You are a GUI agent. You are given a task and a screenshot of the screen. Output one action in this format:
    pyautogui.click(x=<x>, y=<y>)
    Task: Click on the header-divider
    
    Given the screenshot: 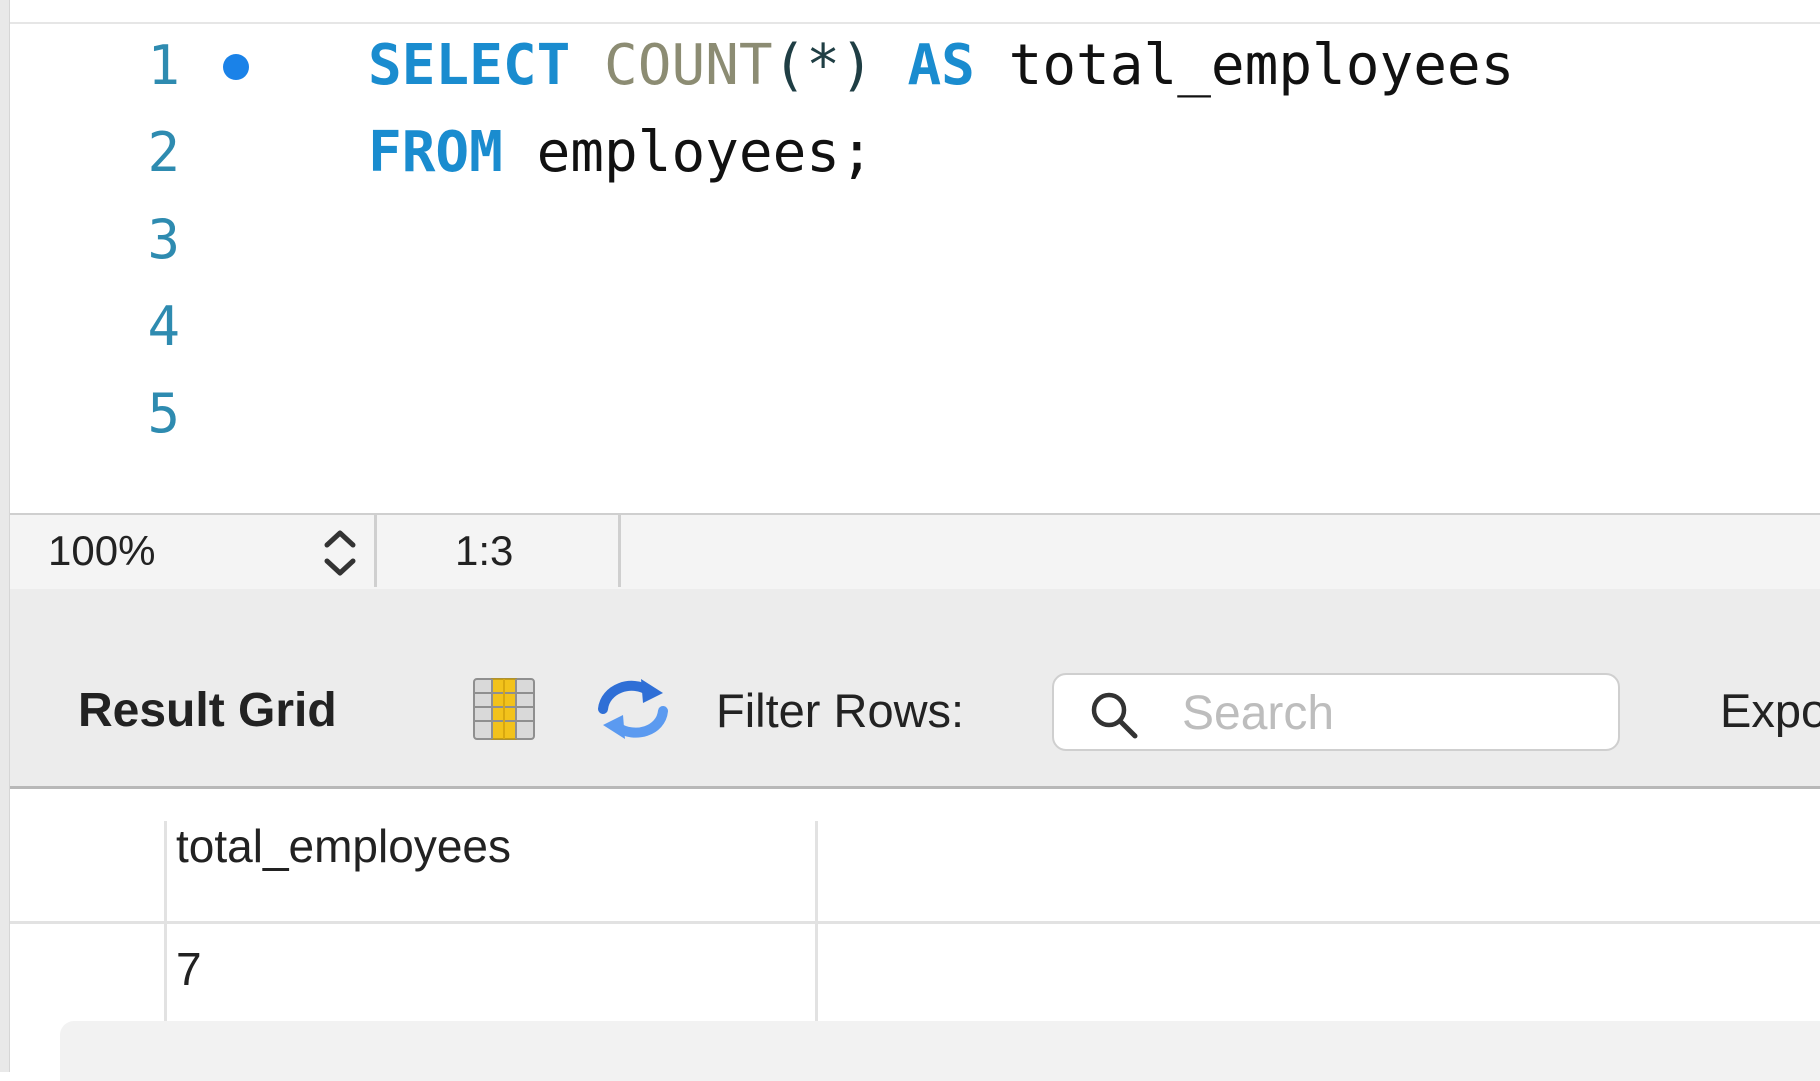 What is the action you would take?
    pyautogui.click(x=915, y=922)
    